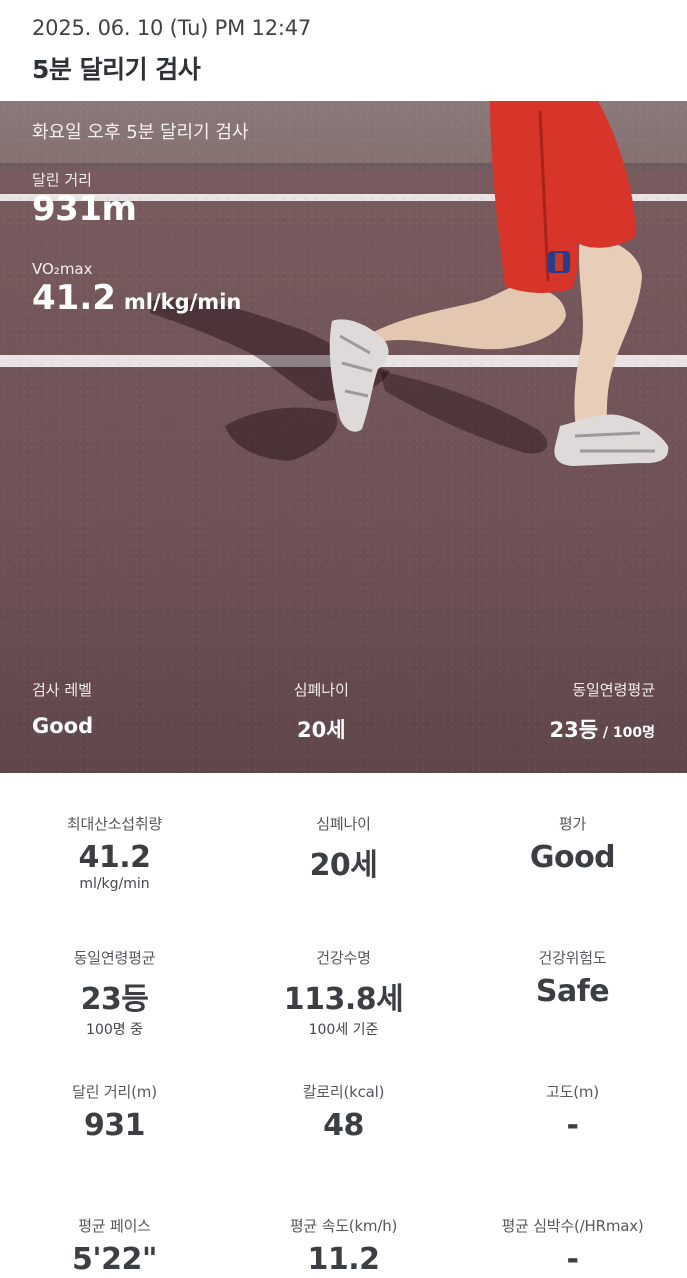 The image size is (687, 1278). I want to click on stat-label: 건강위험도, so click(572, 958).